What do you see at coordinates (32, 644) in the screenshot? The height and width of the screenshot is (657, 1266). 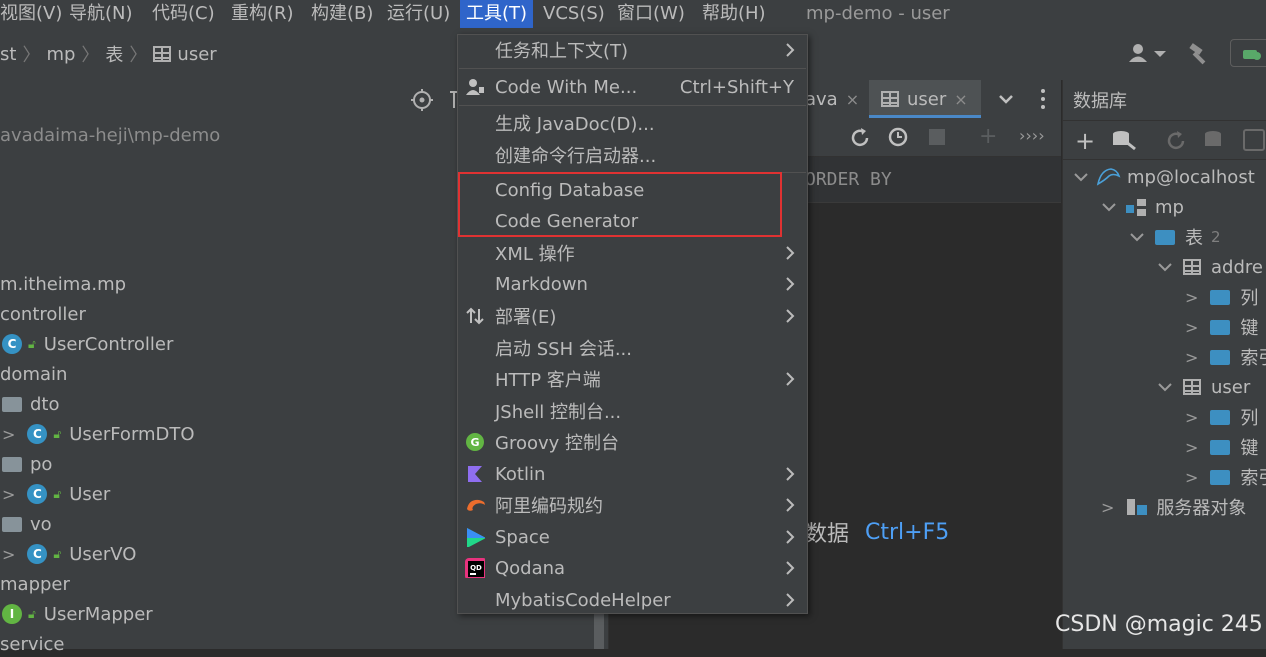 I see `tree-package-service: service` at bounding box center [32, 644].